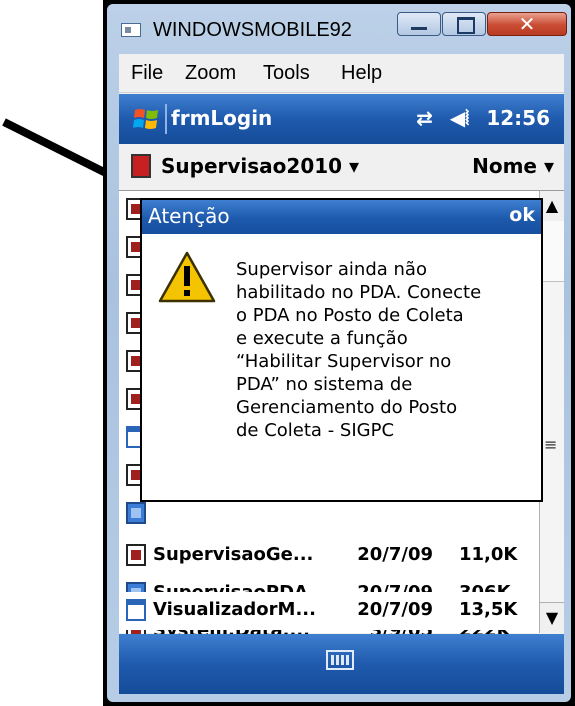  Describe the element at coordinates (552, 251) in the screenshot. I see `scroll-thumb` at that location.